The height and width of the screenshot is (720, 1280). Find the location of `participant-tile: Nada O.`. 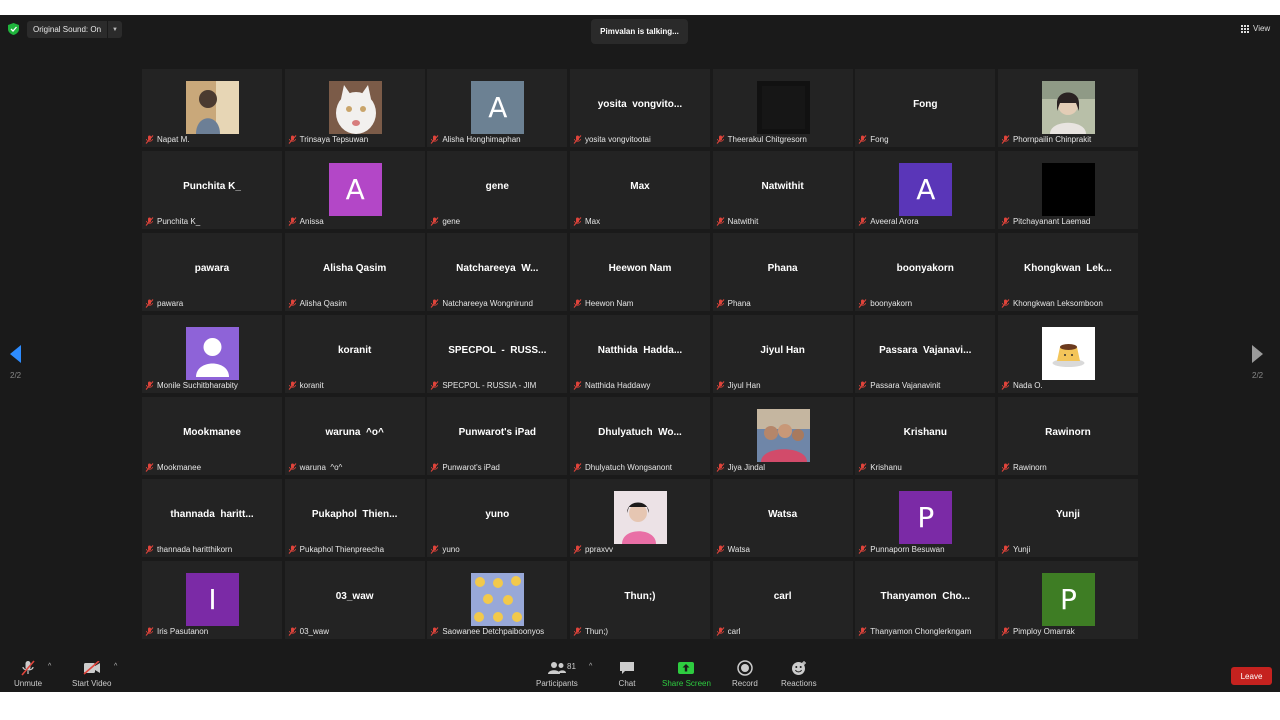

participant-tile: Nada O. is located at coordinates (1067, 354).